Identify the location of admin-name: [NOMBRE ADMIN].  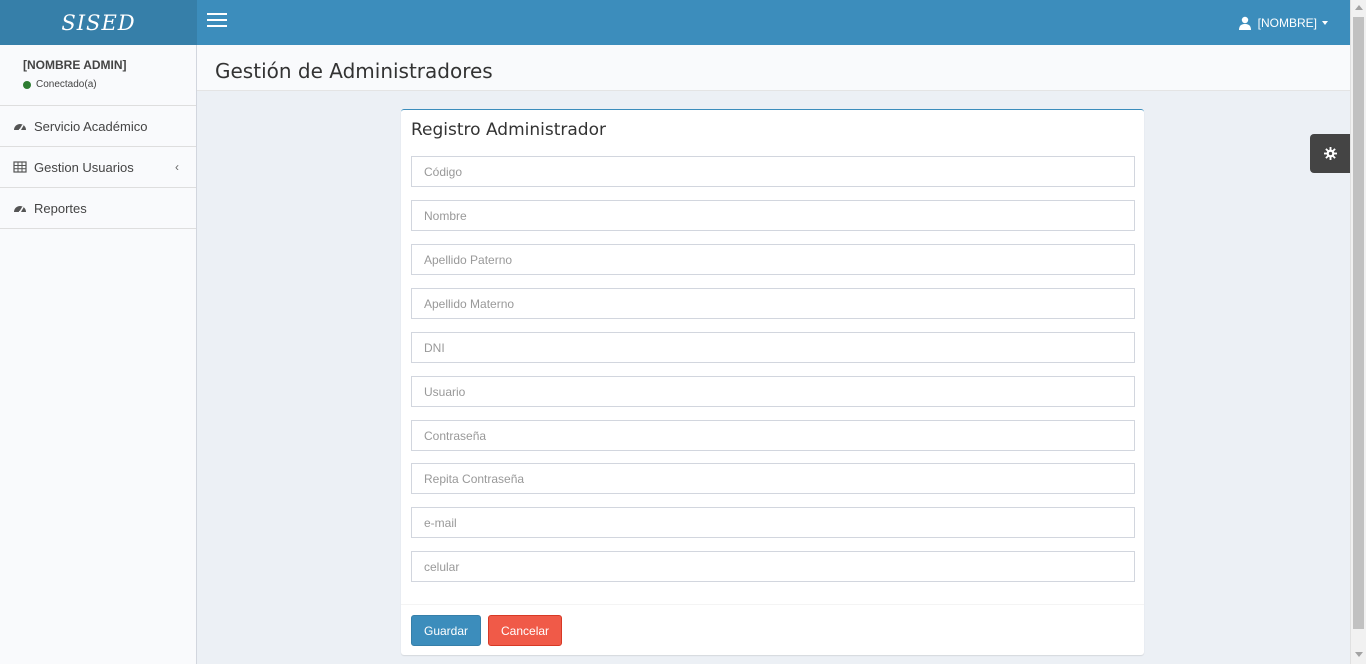
(75, 65).